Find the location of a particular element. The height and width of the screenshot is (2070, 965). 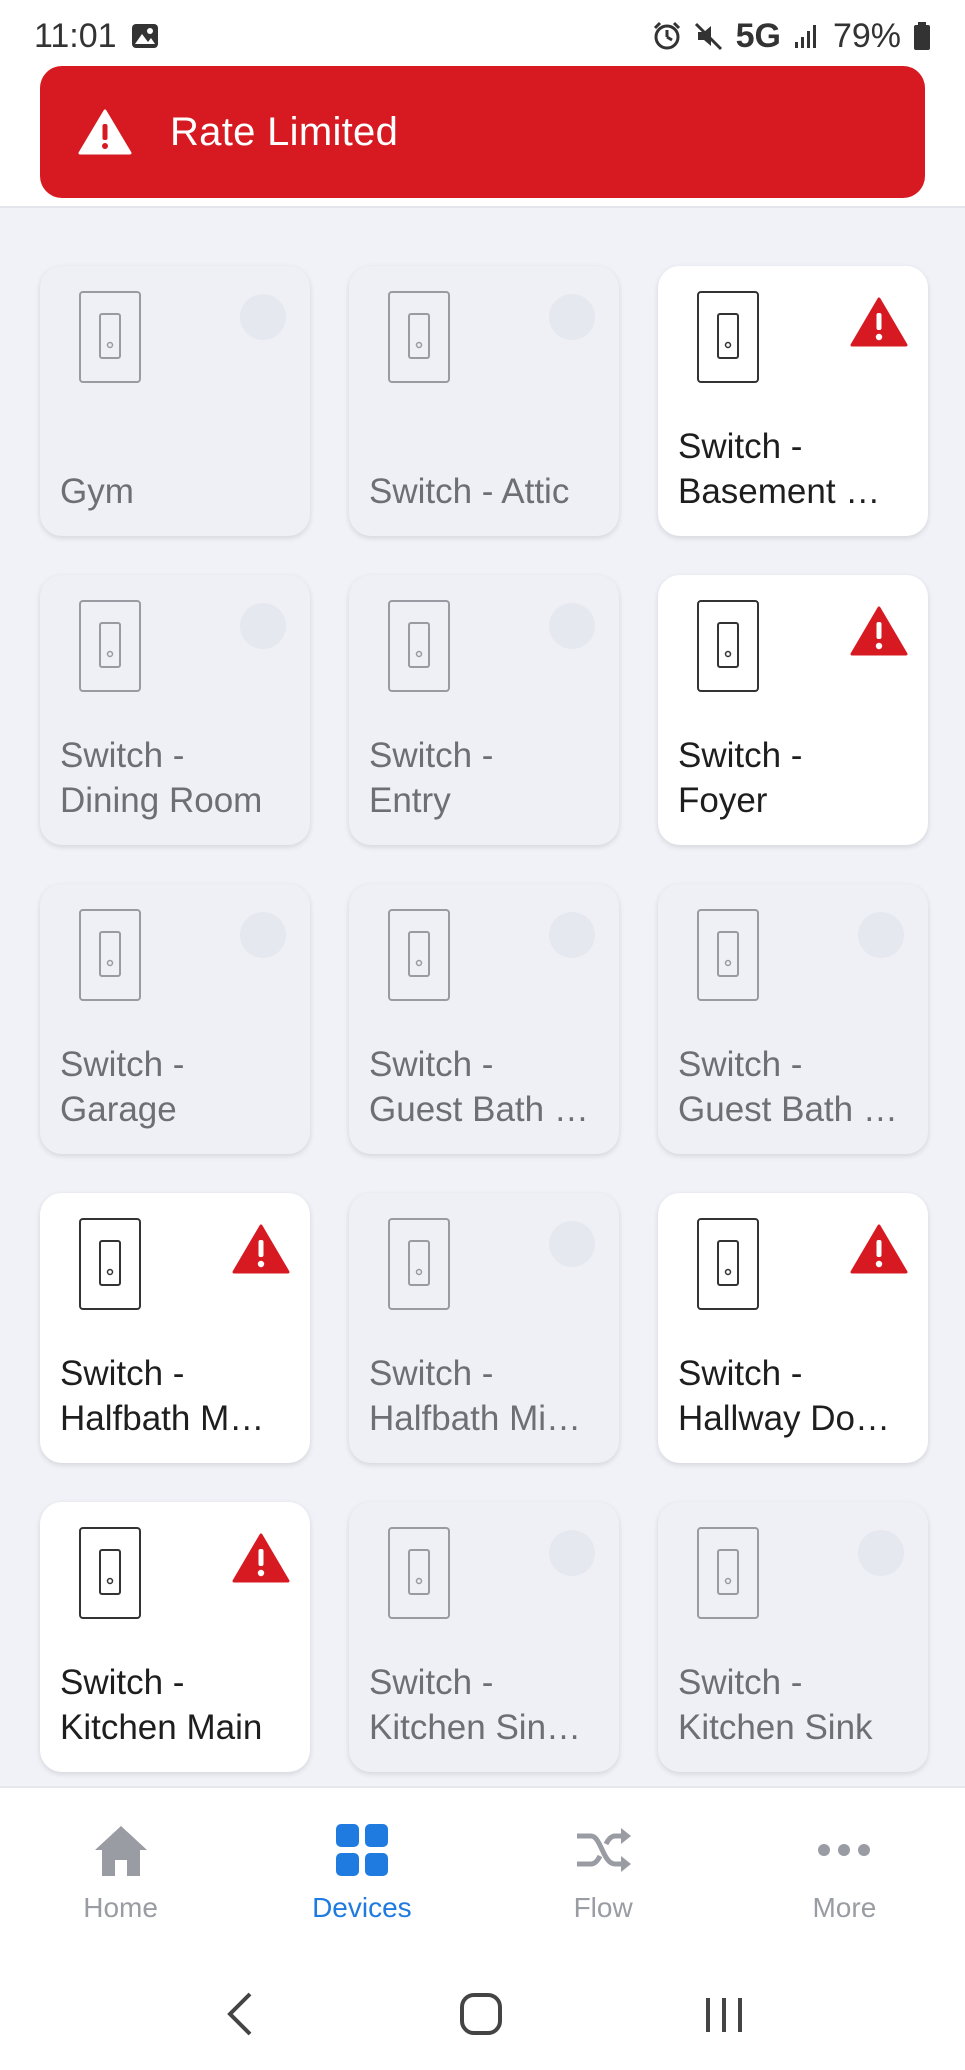

device-name: Switch - Dining Room is located at coordinates (161, 778).